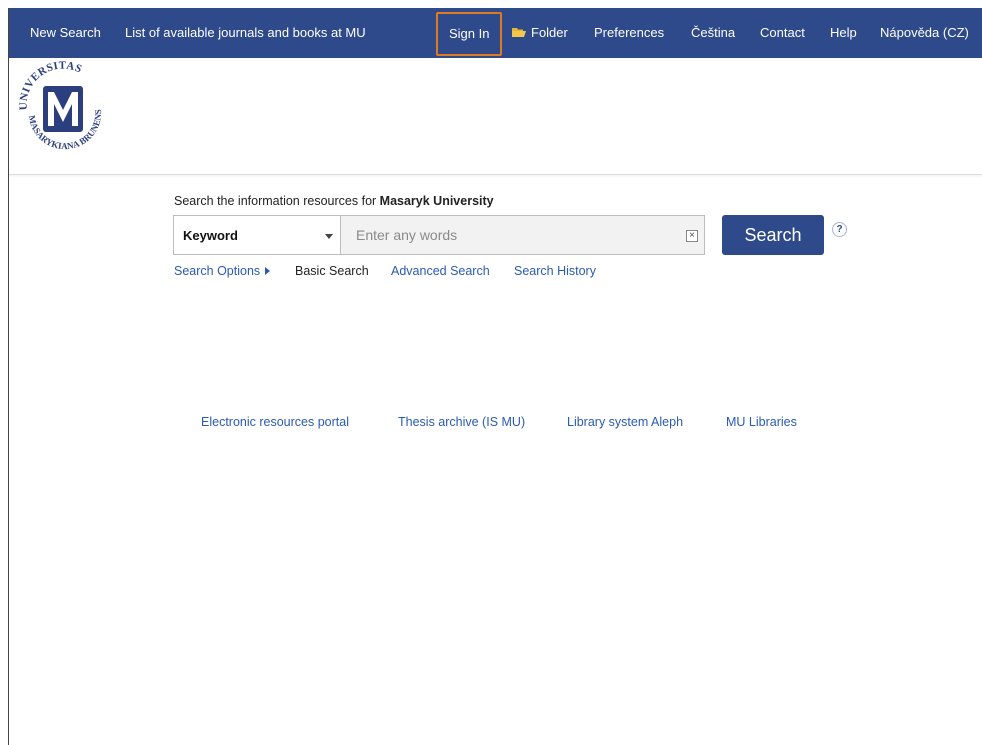 The image size is (982, 745). Describe the element at coordinates (440, 273) in the screenshot. I see `advanced-search-link: Advanced Search` at that location.